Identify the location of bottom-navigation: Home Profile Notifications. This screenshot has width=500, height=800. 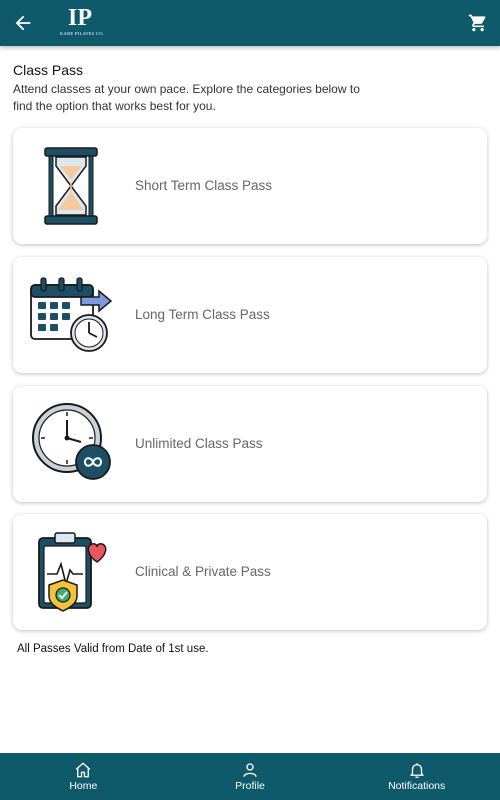
(250, 776).